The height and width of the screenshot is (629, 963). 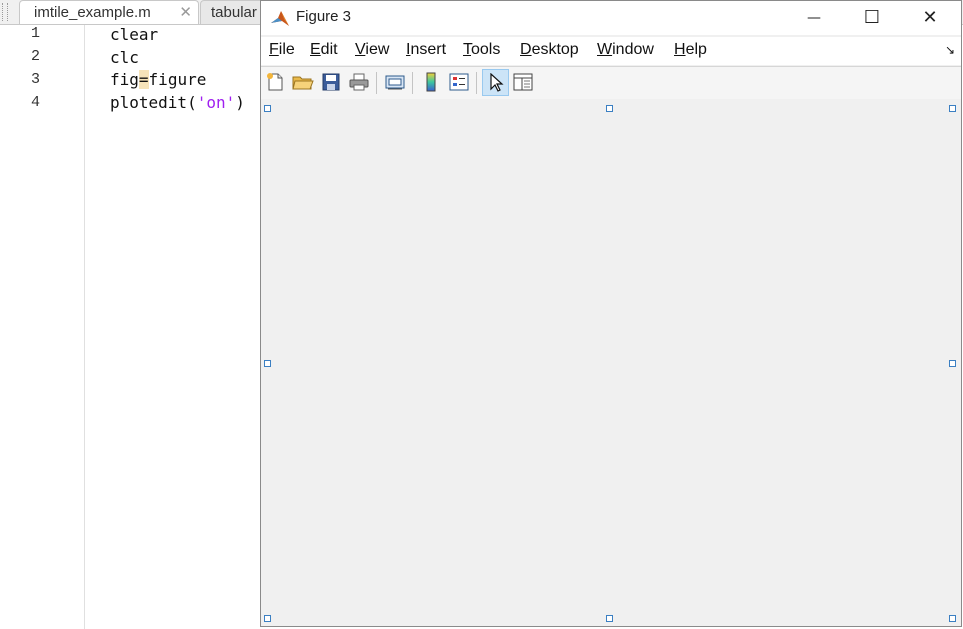 I want to click on line-number: 3, so click(x=35, y=79).